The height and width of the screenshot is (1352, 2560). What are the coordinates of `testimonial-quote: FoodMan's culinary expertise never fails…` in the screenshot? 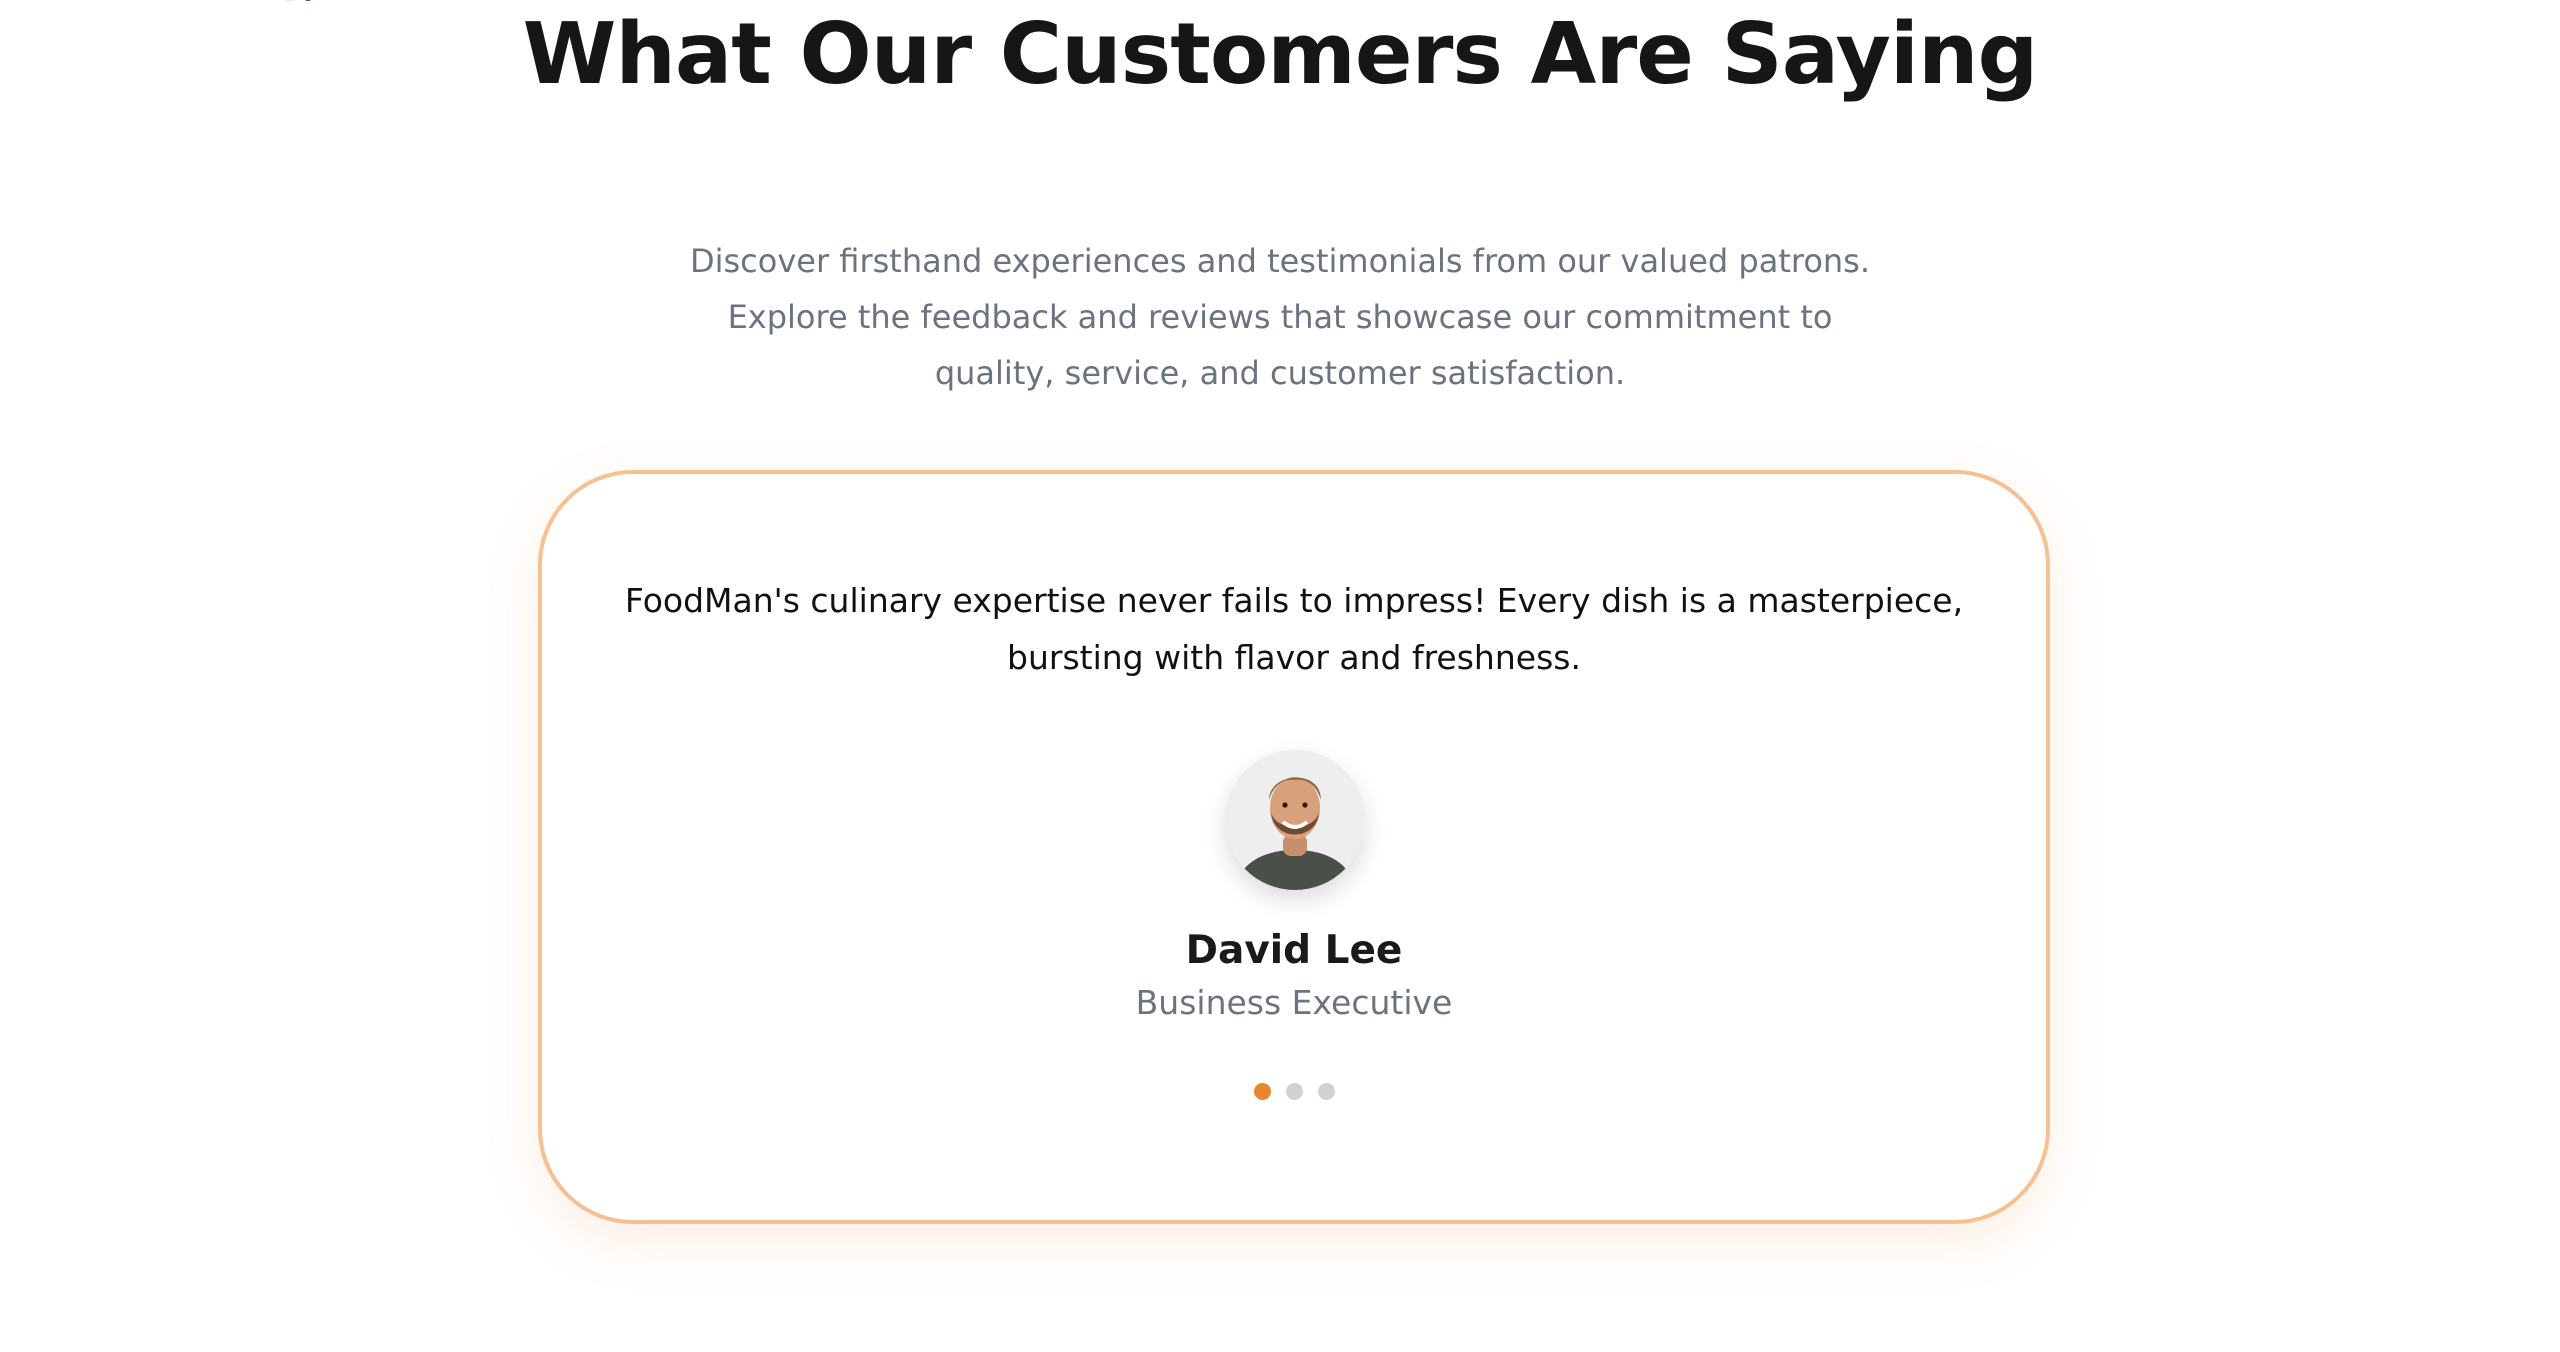 It's located at (1294, 629).